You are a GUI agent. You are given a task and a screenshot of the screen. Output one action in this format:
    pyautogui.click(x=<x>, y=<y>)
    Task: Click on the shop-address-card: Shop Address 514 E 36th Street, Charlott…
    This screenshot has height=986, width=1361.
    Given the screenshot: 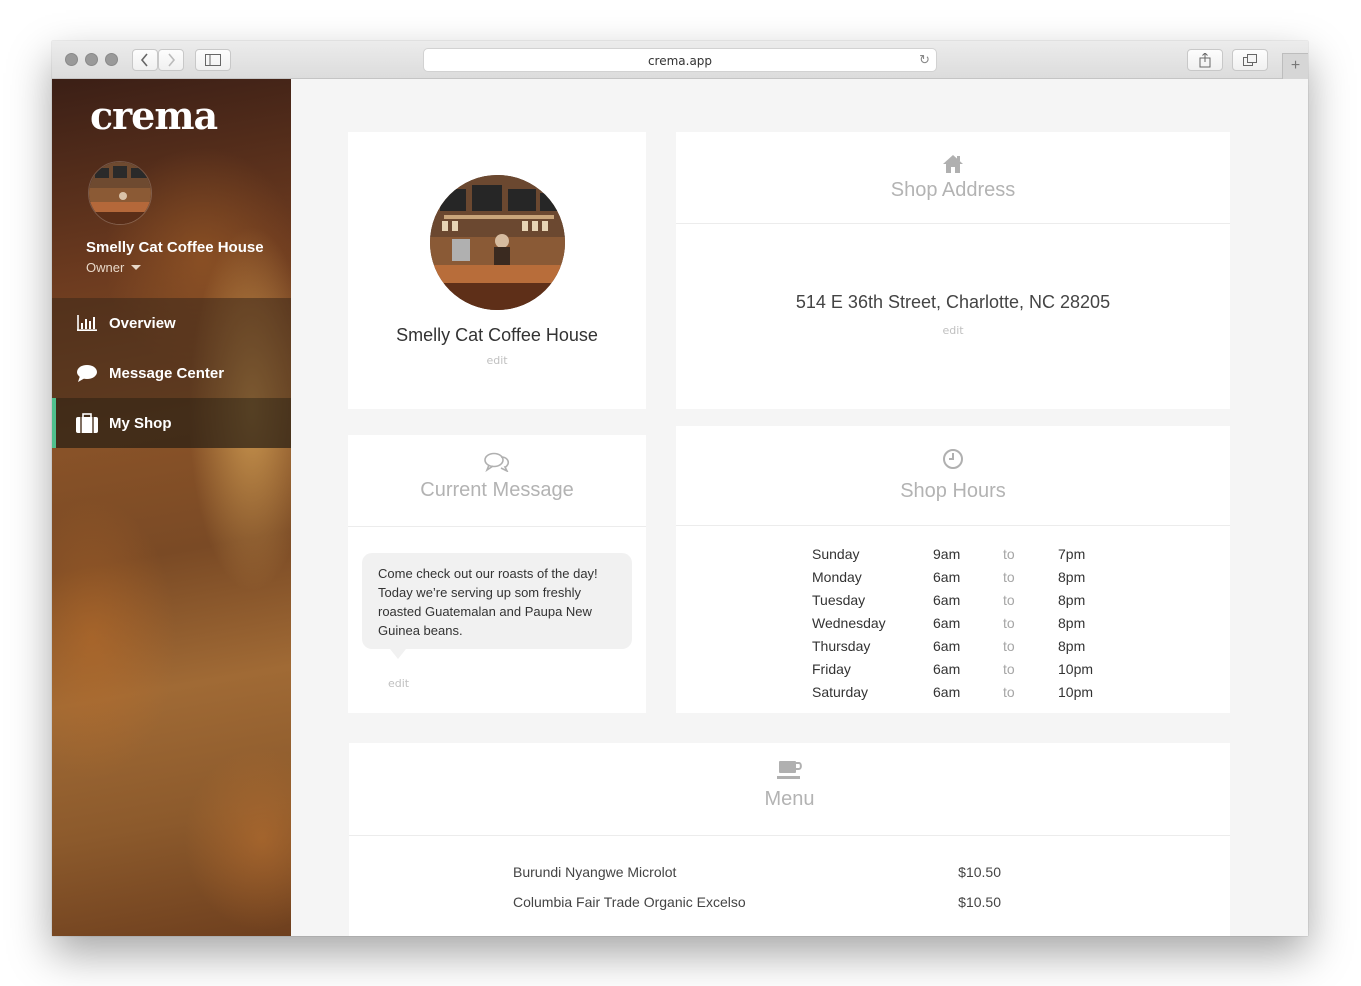 What is the action you would take?
    pyautogui.click(x=953, y=270)
    